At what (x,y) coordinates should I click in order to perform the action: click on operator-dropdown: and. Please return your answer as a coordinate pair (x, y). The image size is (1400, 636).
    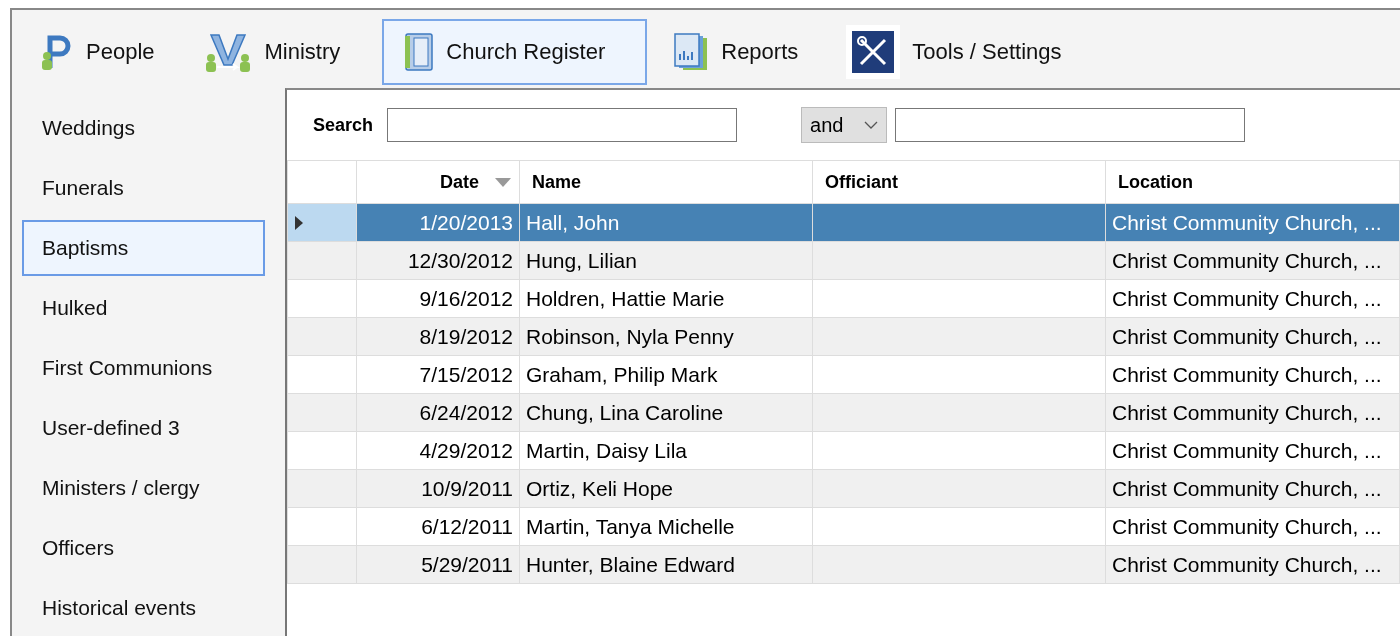
    Looking at the image, I should click on (844, 125).